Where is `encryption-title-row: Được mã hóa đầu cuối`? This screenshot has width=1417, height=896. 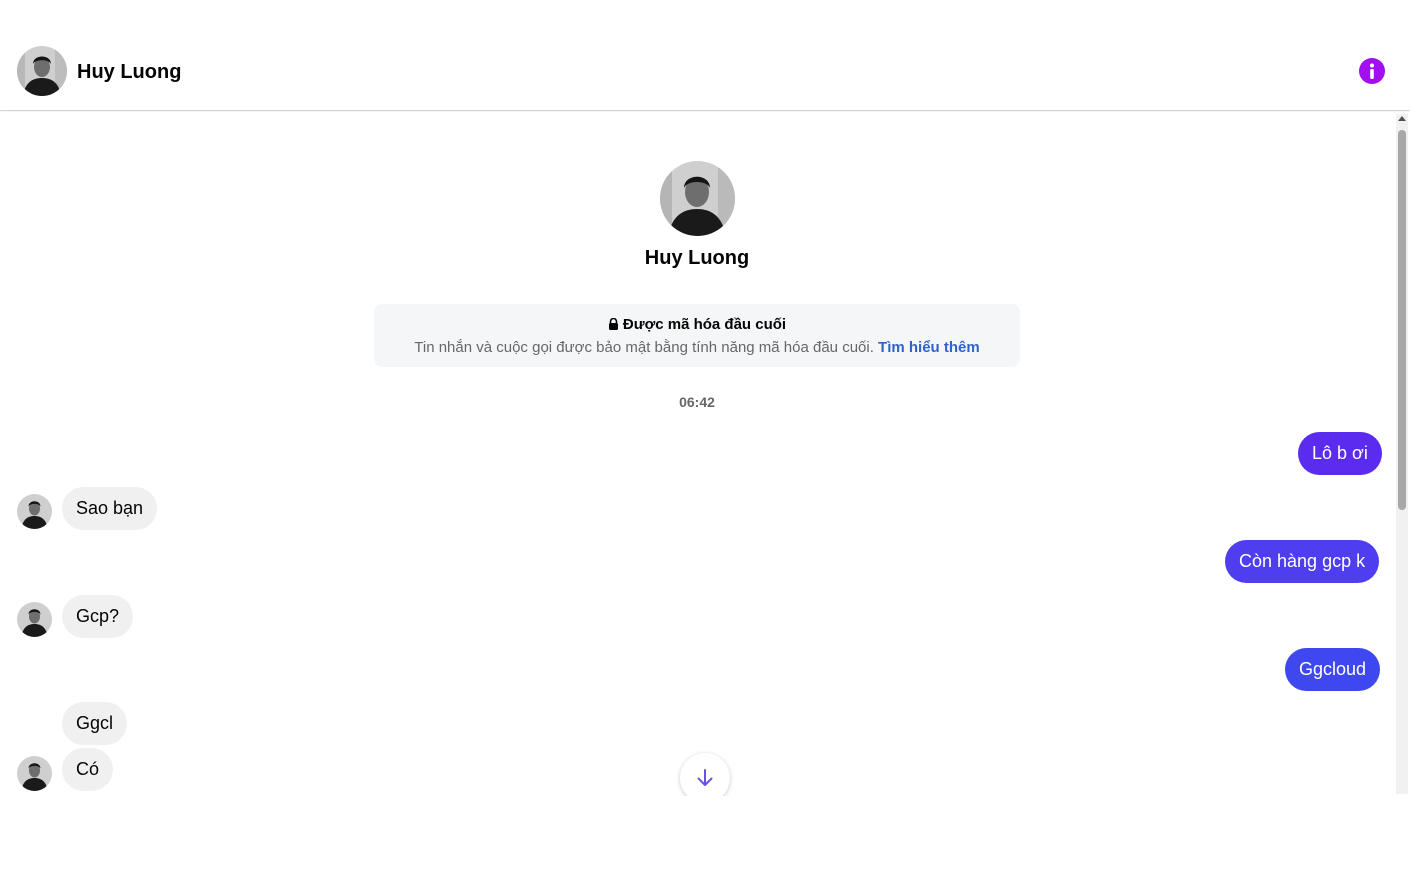 encryption-title-row: Được mã hóa đầu cuối is located at coordinates (697, 325).